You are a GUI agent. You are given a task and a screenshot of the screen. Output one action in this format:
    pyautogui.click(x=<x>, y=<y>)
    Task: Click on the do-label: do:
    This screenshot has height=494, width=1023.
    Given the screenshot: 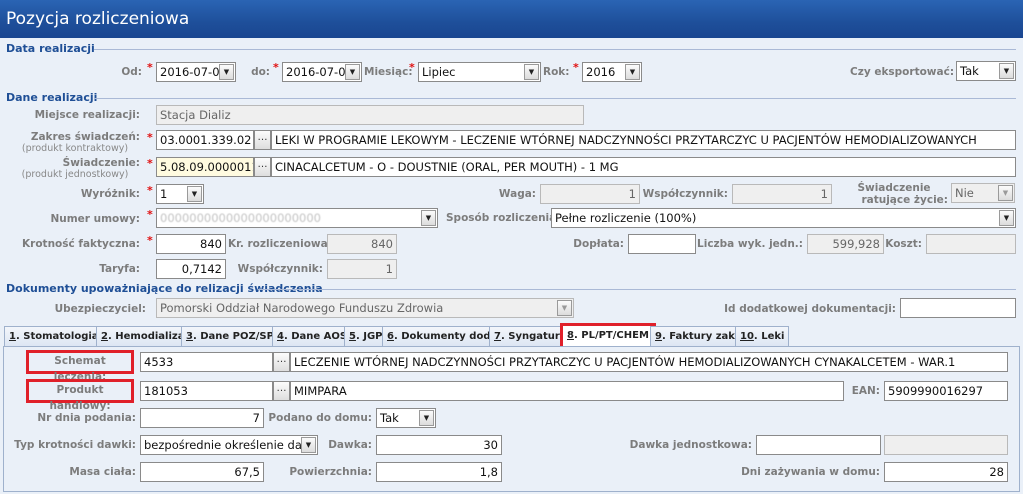 What is the action you would take?
    pyautogui.click(x=260, y=72)
    